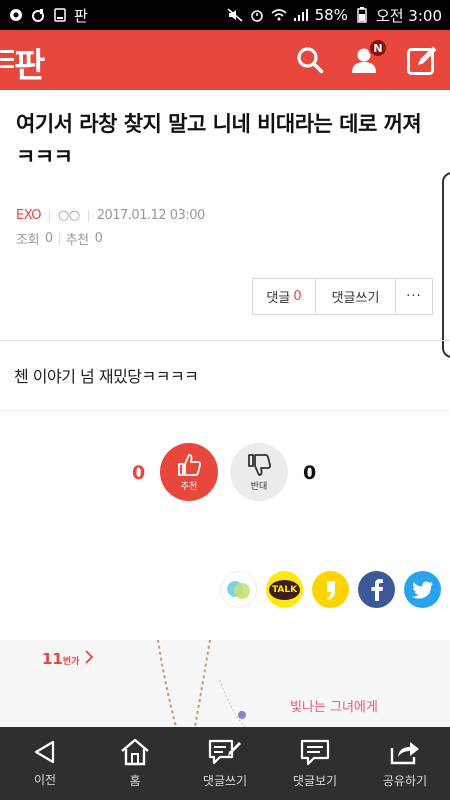 The height and width of the screenshot is (800, 450). Describe the element at coordinates (362, 15) in the screenshot. I see `battery-icon` at that location.